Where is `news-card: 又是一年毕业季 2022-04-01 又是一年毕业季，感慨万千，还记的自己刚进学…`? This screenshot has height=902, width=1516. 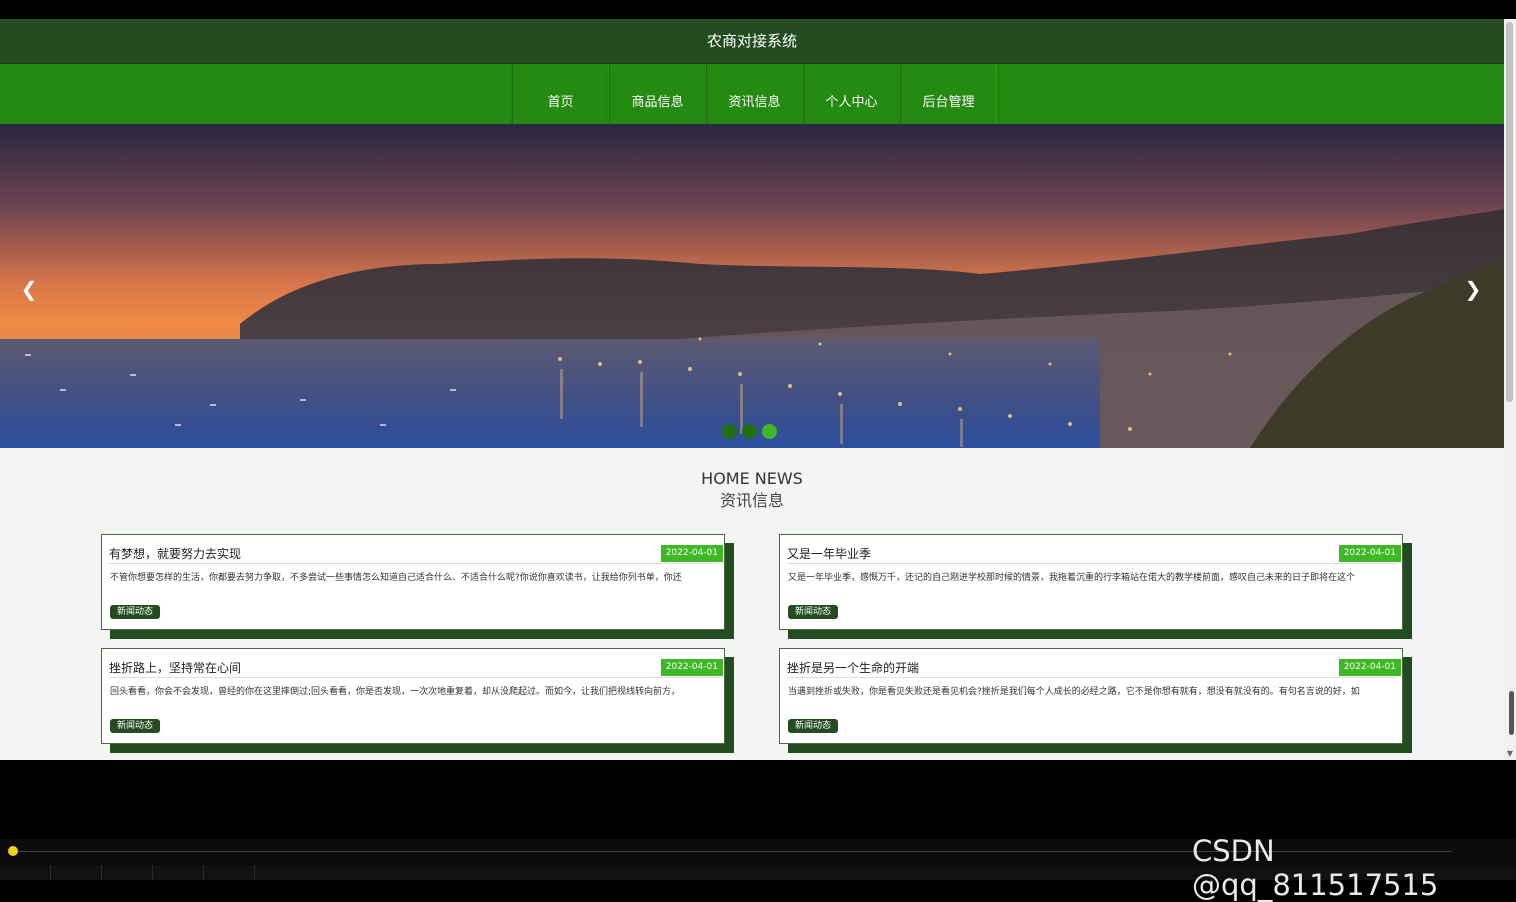 news-card: 又是一年毕业季 2022-04-01 又是一年毕业季，感慨万千，还记的自己刚进学… is located at coordinates (1091, 582).